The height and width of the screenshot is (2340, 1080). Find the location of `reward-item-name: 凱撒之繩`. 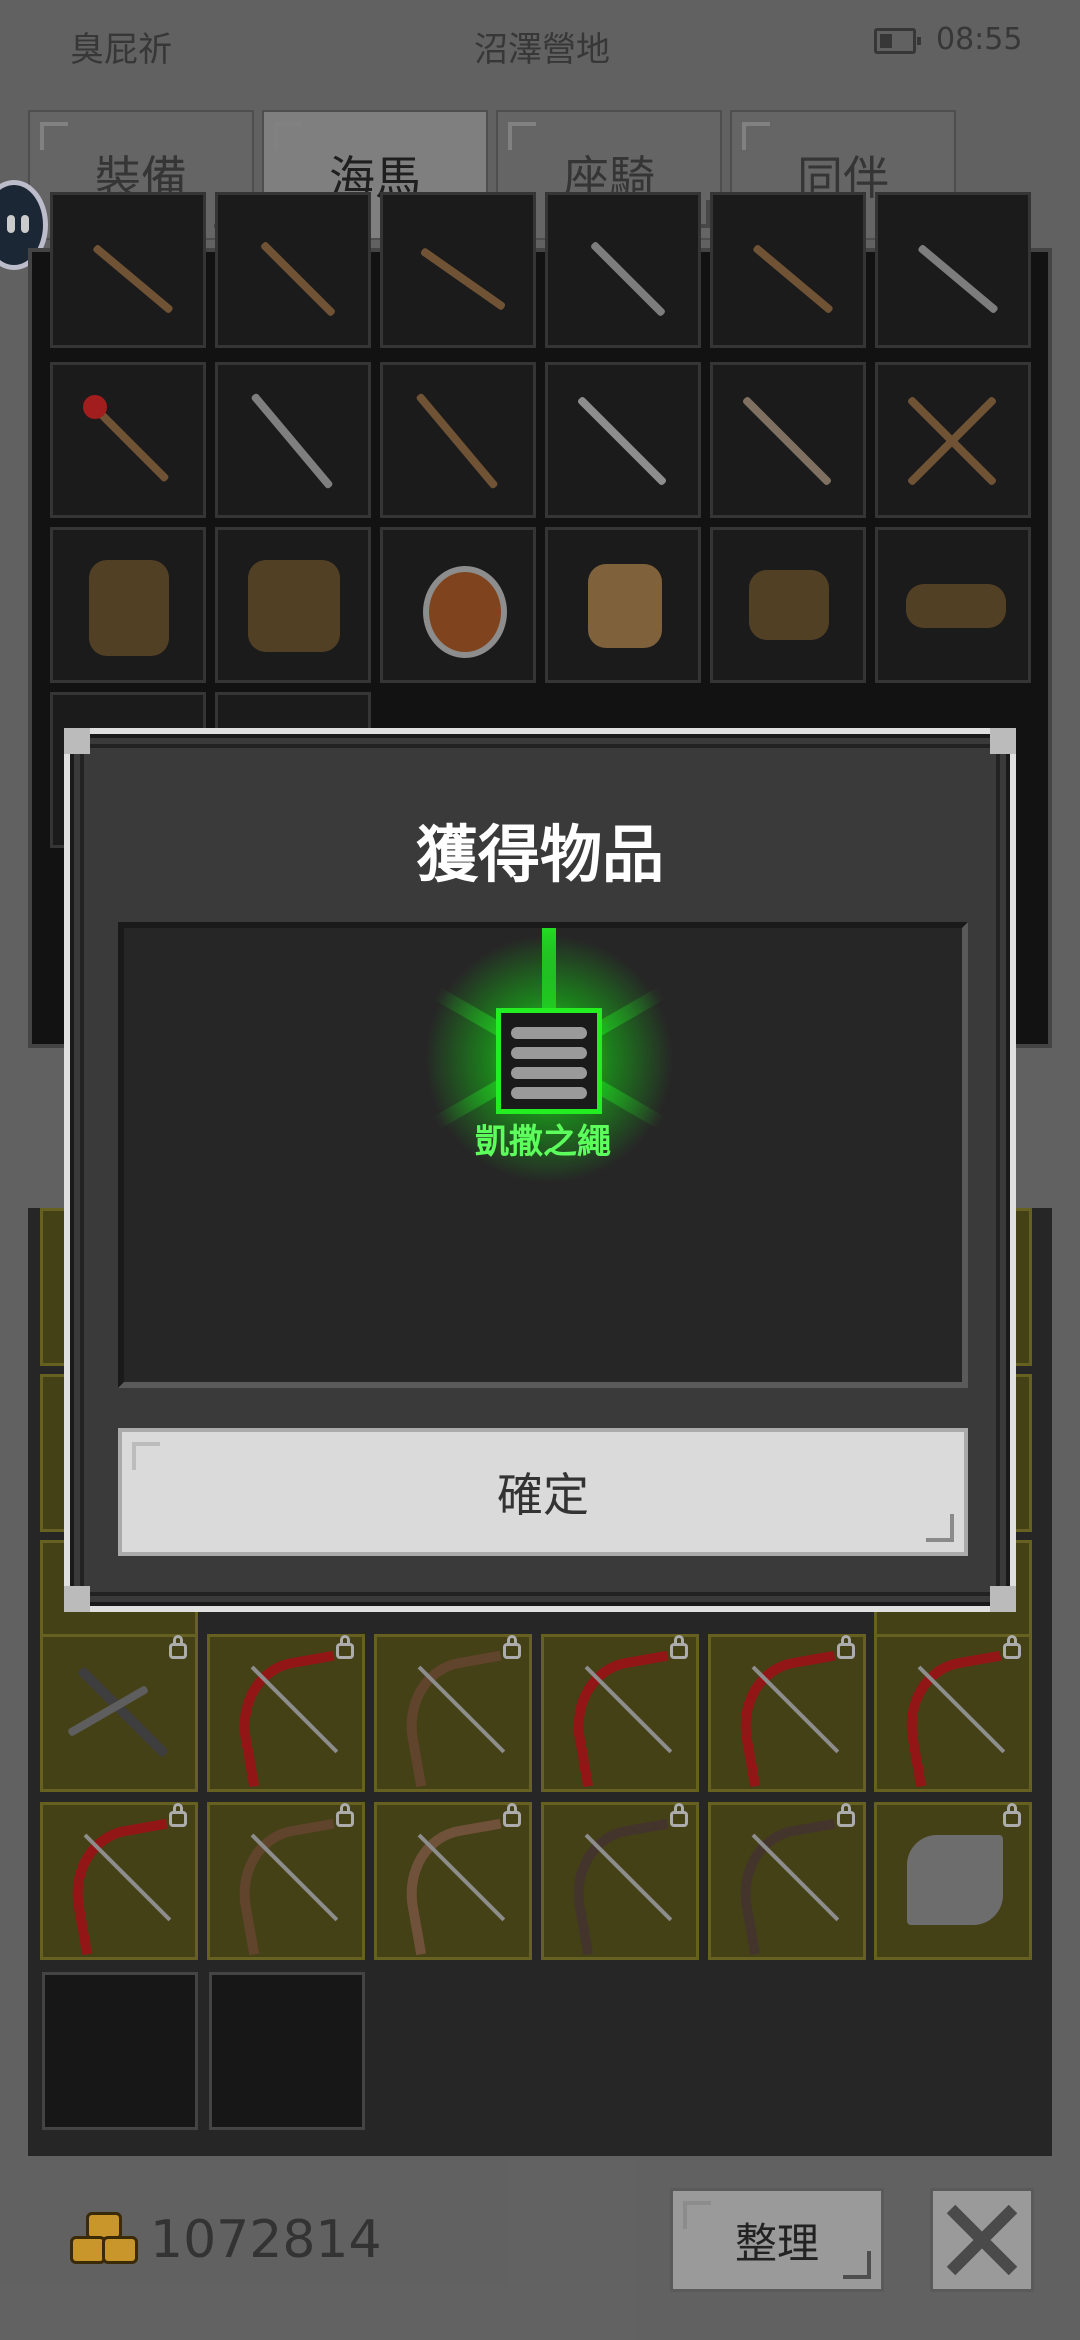

reward-item-name: 凱撒之繩 is located at coordinates (543, 1142).